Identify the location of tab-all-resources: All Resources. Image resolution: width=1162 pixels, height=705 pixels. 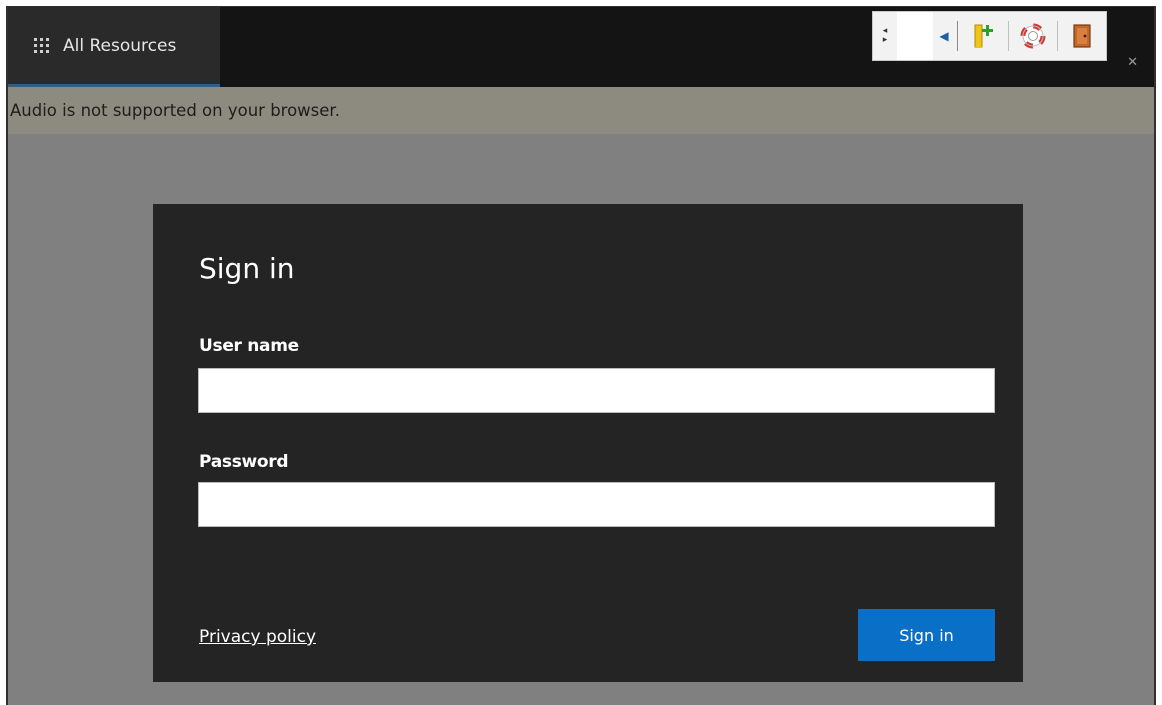
(114, 47).